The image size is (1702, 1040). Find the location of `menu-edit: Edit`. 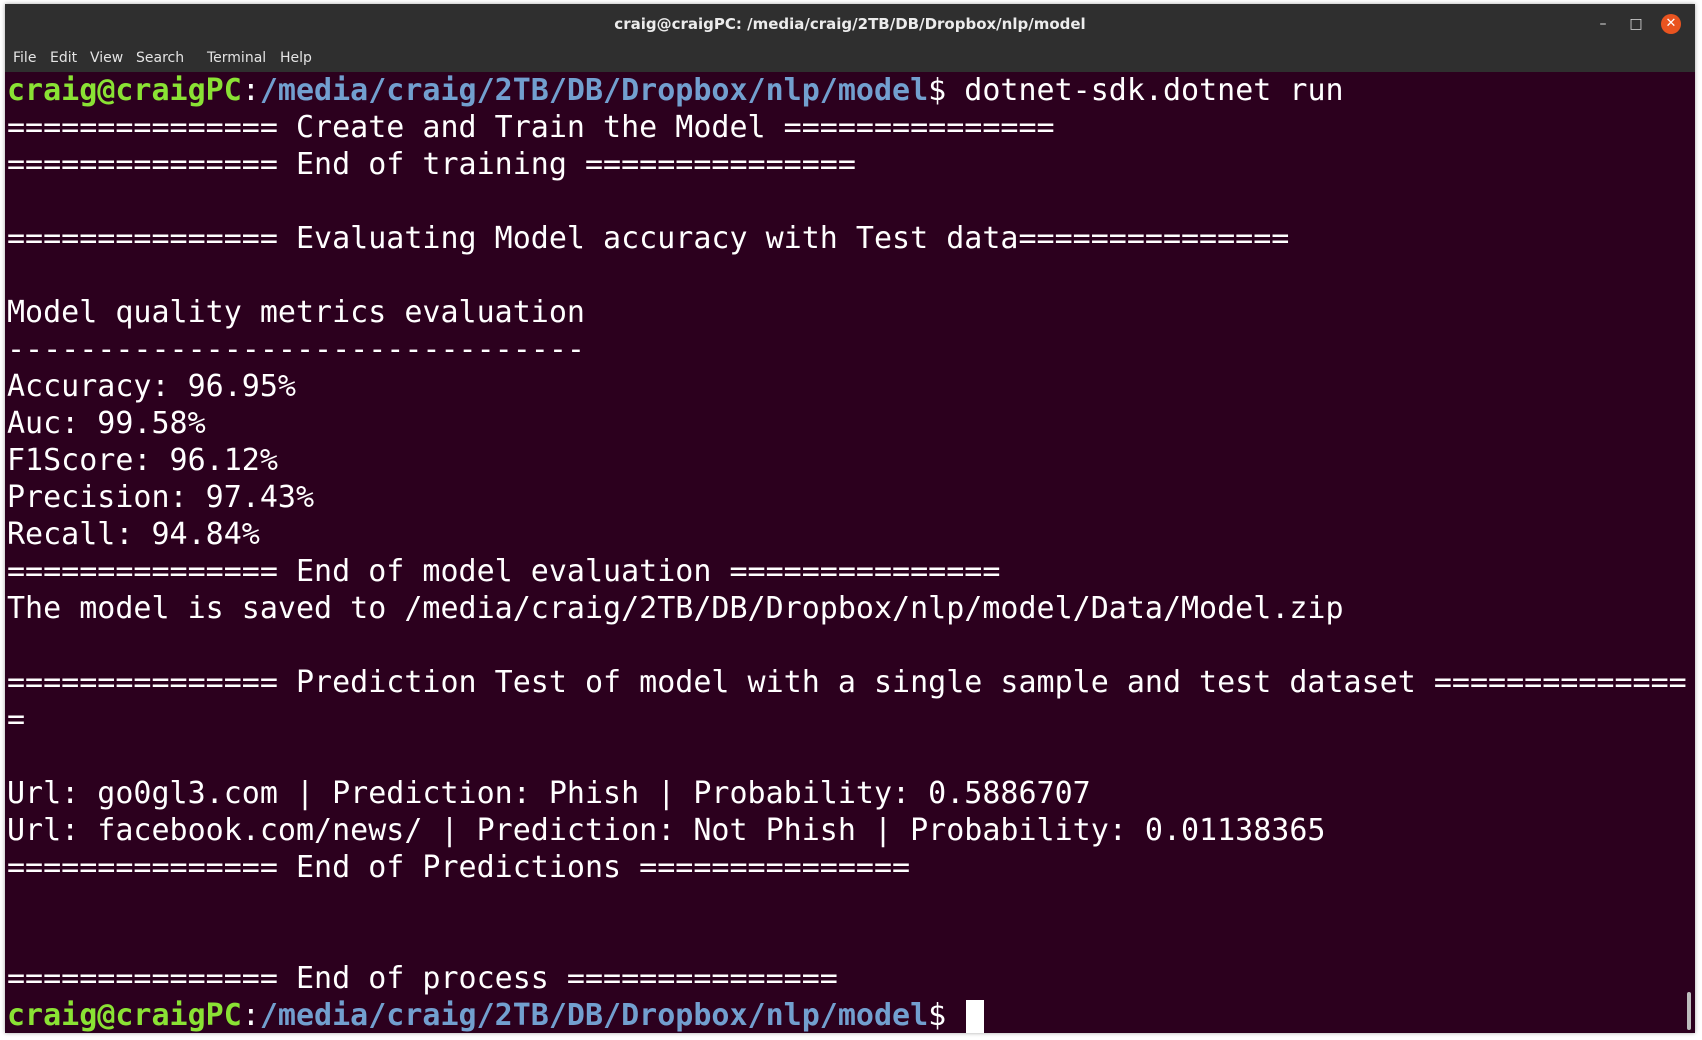

menu-edit: Edit is located at coordinates (63, 58).